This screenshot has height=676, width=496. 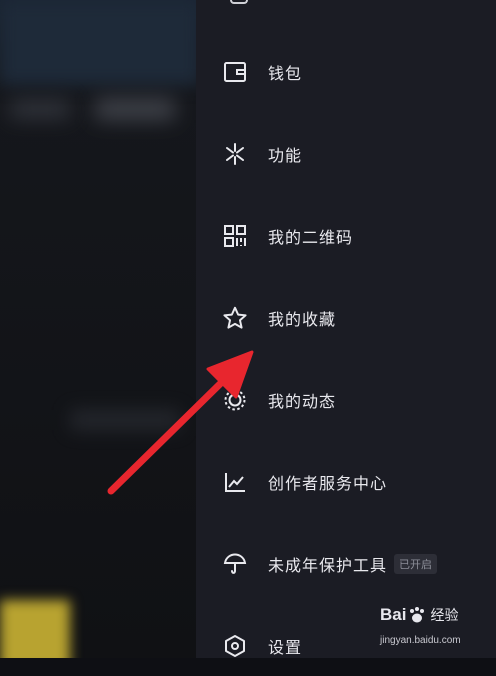 I want to click on menu-item-label: 我的二维码, so click(x=311, y=237).